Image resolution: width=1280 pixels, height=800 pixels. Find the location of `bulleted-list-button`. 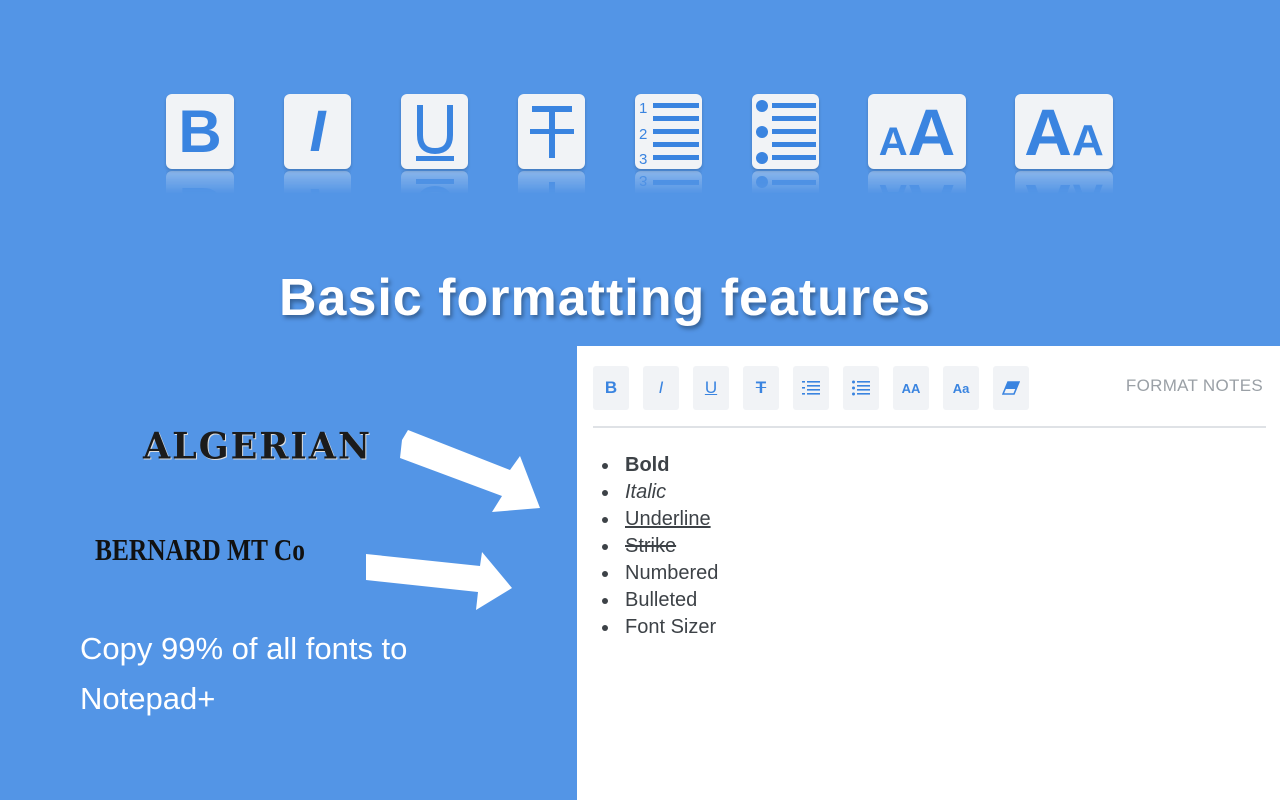

bulleted-list-button is located at coordinates (861, 388).